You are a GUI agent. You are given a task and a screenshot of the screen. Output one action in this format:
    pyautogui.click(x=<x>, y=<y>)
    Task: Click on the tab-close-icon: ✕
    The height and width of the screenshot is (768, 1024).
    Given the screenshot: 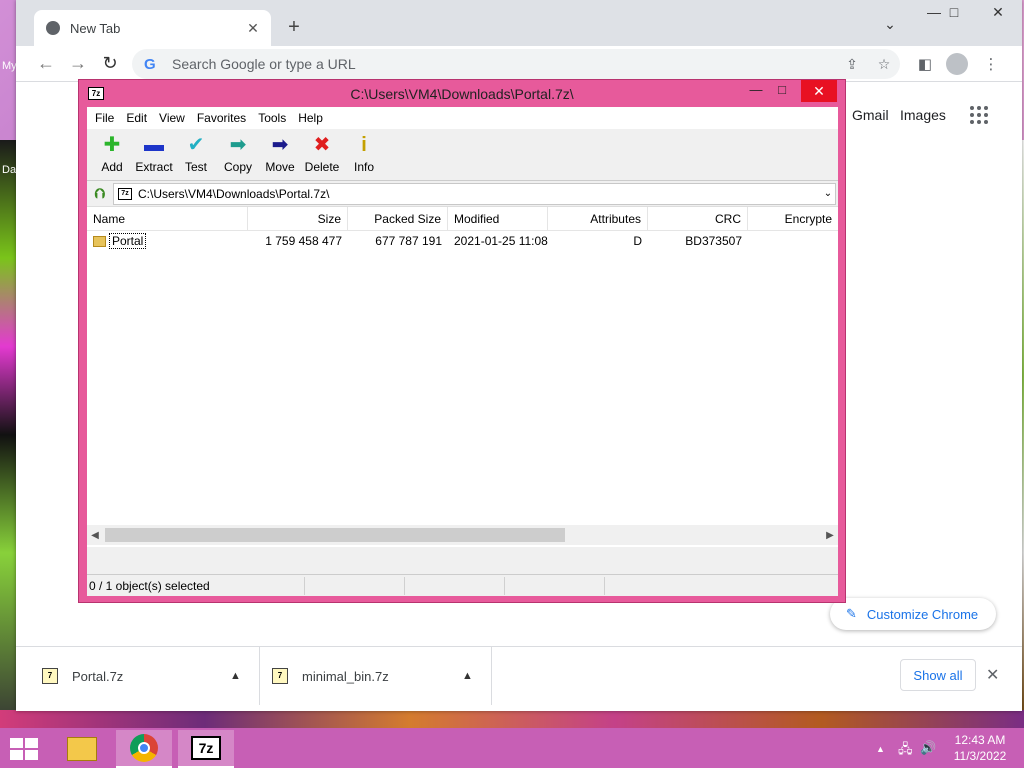 What is the action you would take?
    pyautogui.click(x=253, y=28)
    